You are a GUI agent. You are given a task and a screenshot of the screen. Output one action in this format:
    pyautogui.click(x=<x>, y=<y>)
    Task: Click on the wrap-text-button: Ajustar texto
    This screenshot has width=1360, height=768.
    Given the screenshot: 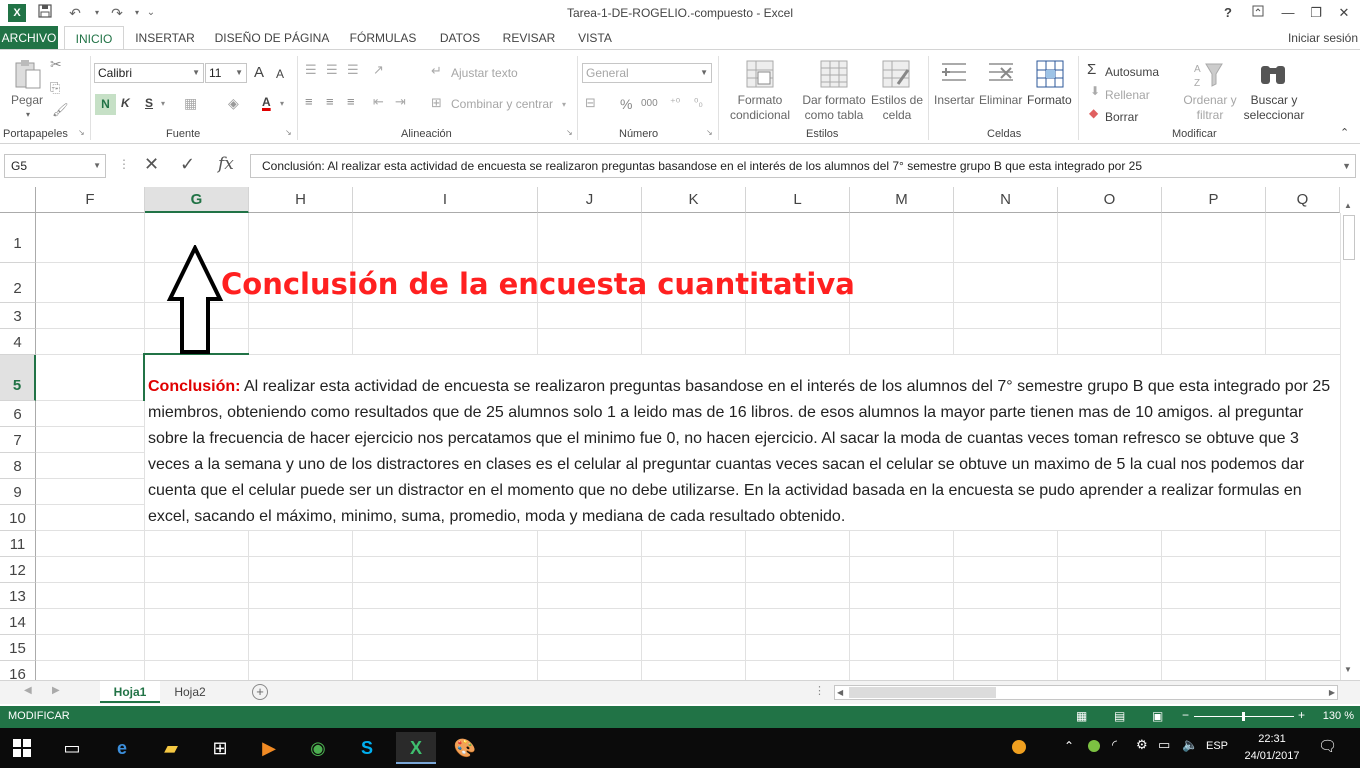 What is the action you would take?
    pyautogui.click(x=484, y=73)
    